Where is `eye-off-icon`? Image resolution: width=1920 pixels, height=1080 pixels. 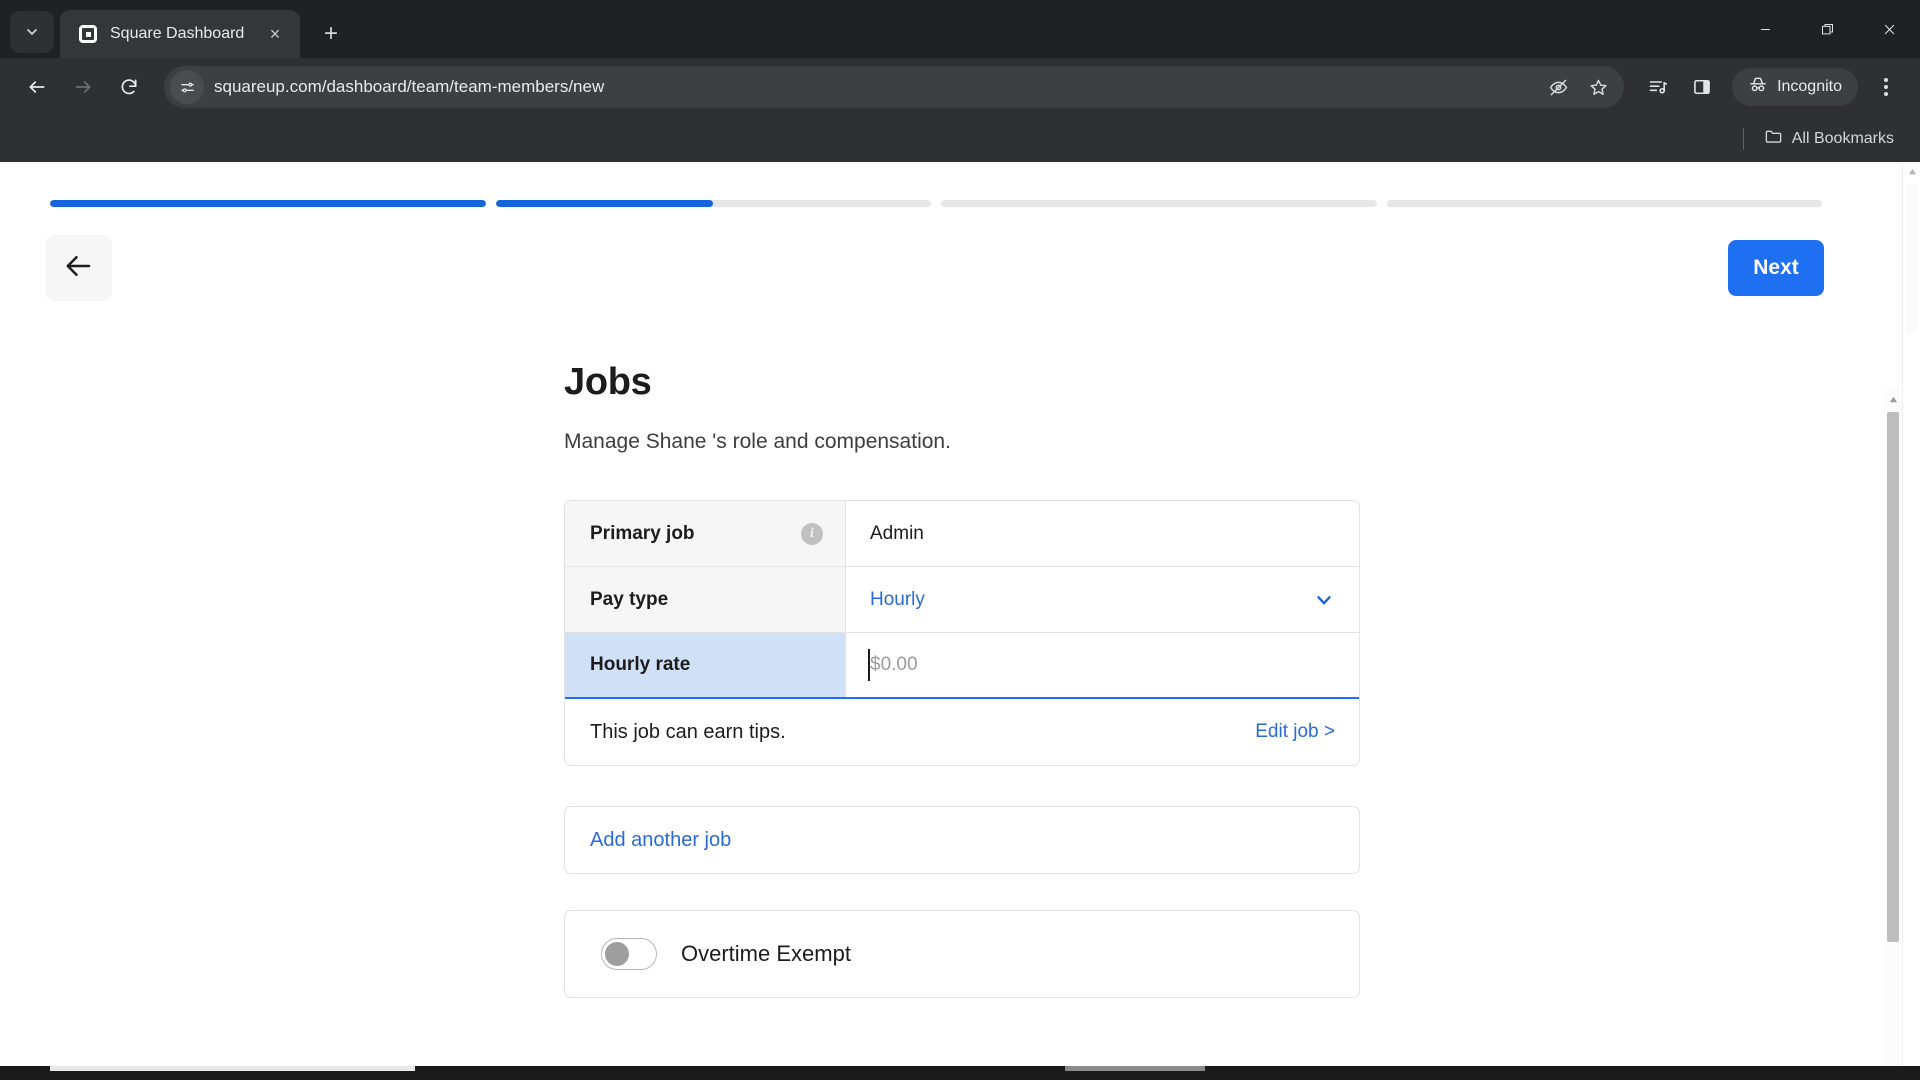 eye-off-icon is located at coordinates (1558, 87).